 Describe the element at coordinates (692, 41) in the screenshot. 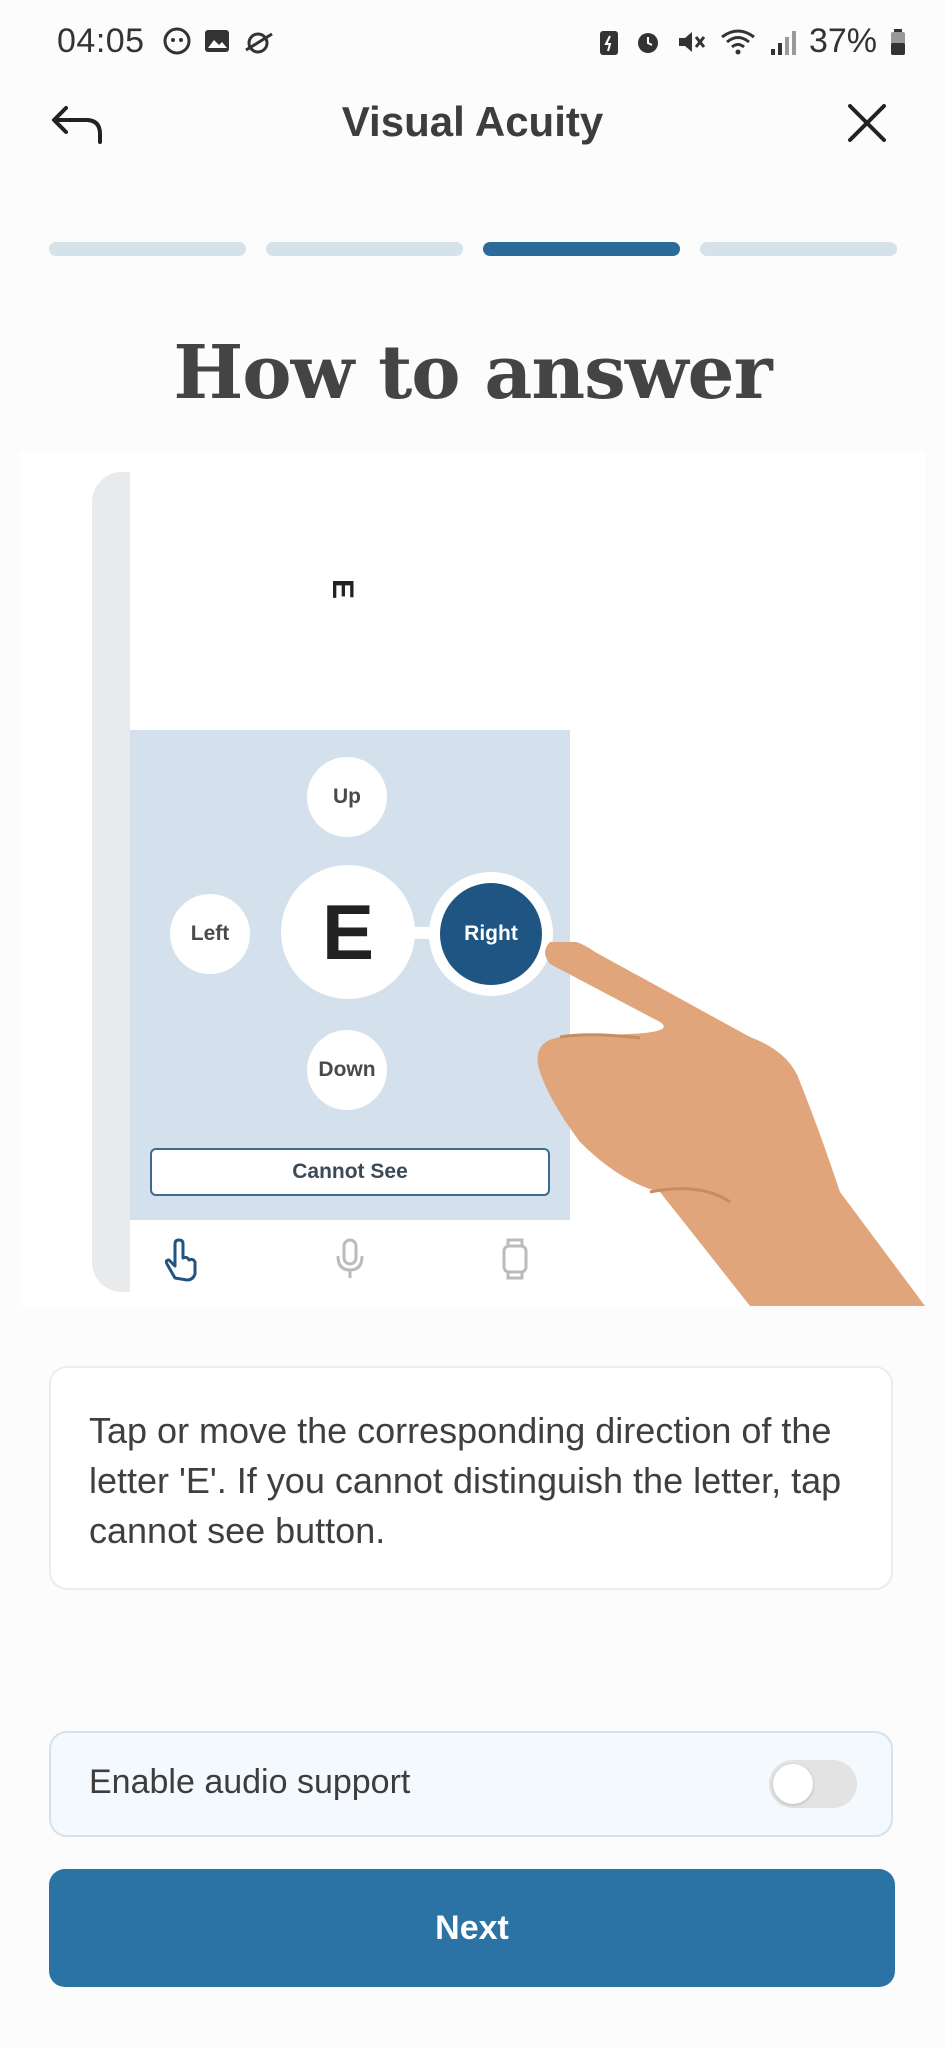

I see `mute-icon` at that location.